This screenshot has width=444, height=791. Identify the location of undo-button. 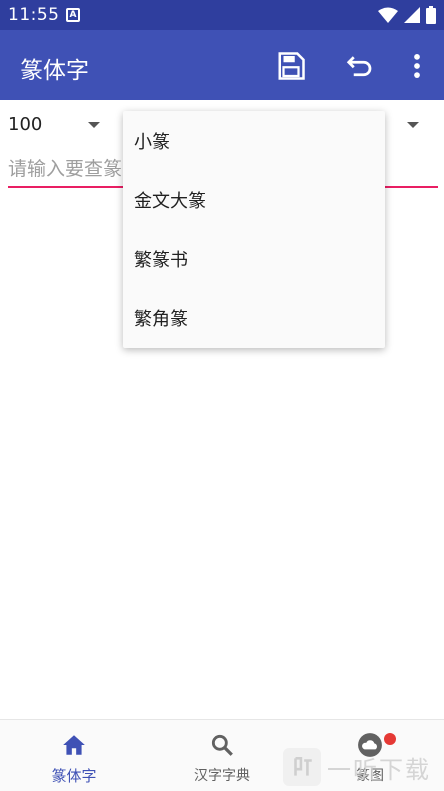
(360, 66).